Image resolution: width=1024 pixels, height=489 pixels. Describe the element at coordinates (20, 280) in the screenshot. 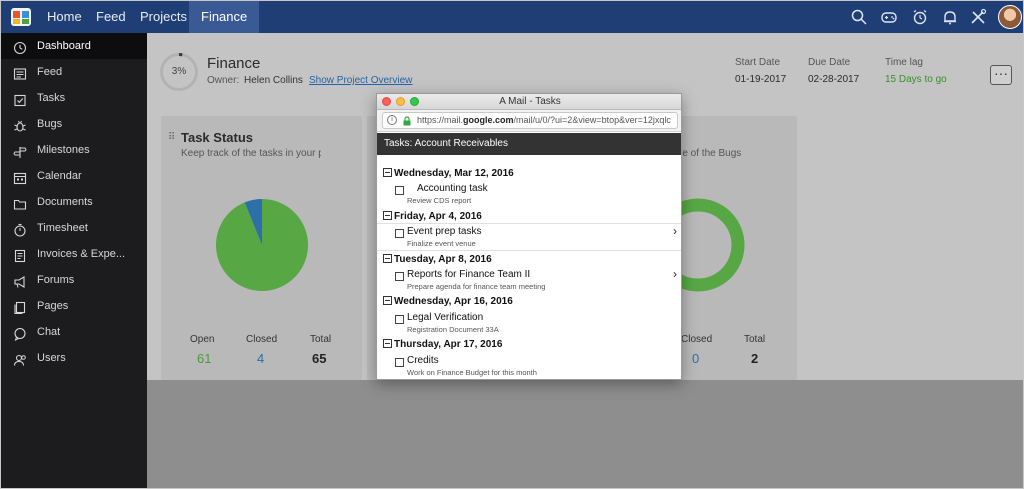

I see `megaphone-icon` at that location.